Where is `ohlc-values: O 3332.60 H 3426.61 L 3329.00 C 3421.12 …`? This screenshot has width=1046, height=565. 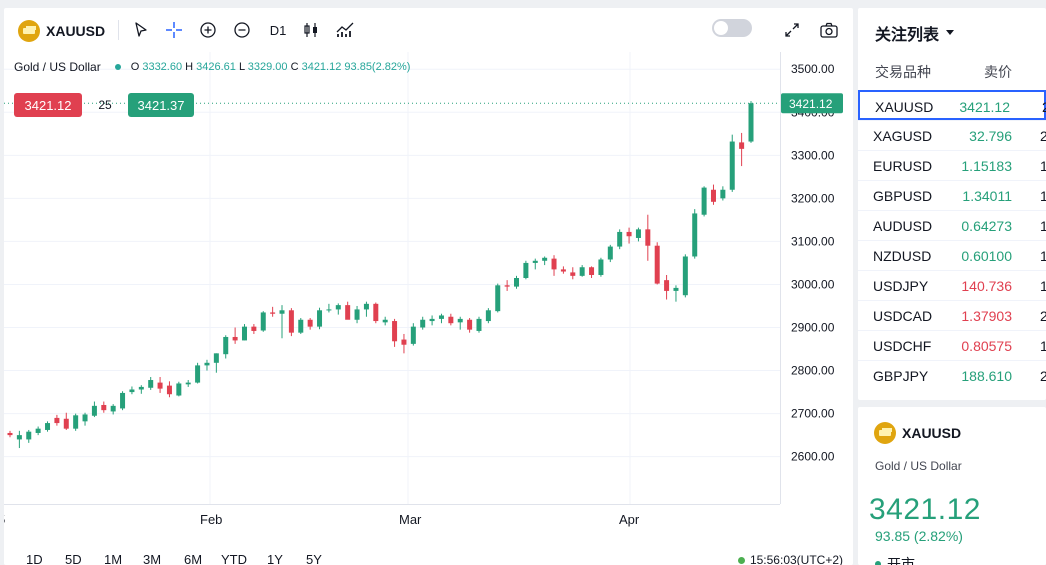 ohlc-values: O 3332.60 H 3426.61 L 3329.00 C 3421.12 … is located at coordinates (270, 67).